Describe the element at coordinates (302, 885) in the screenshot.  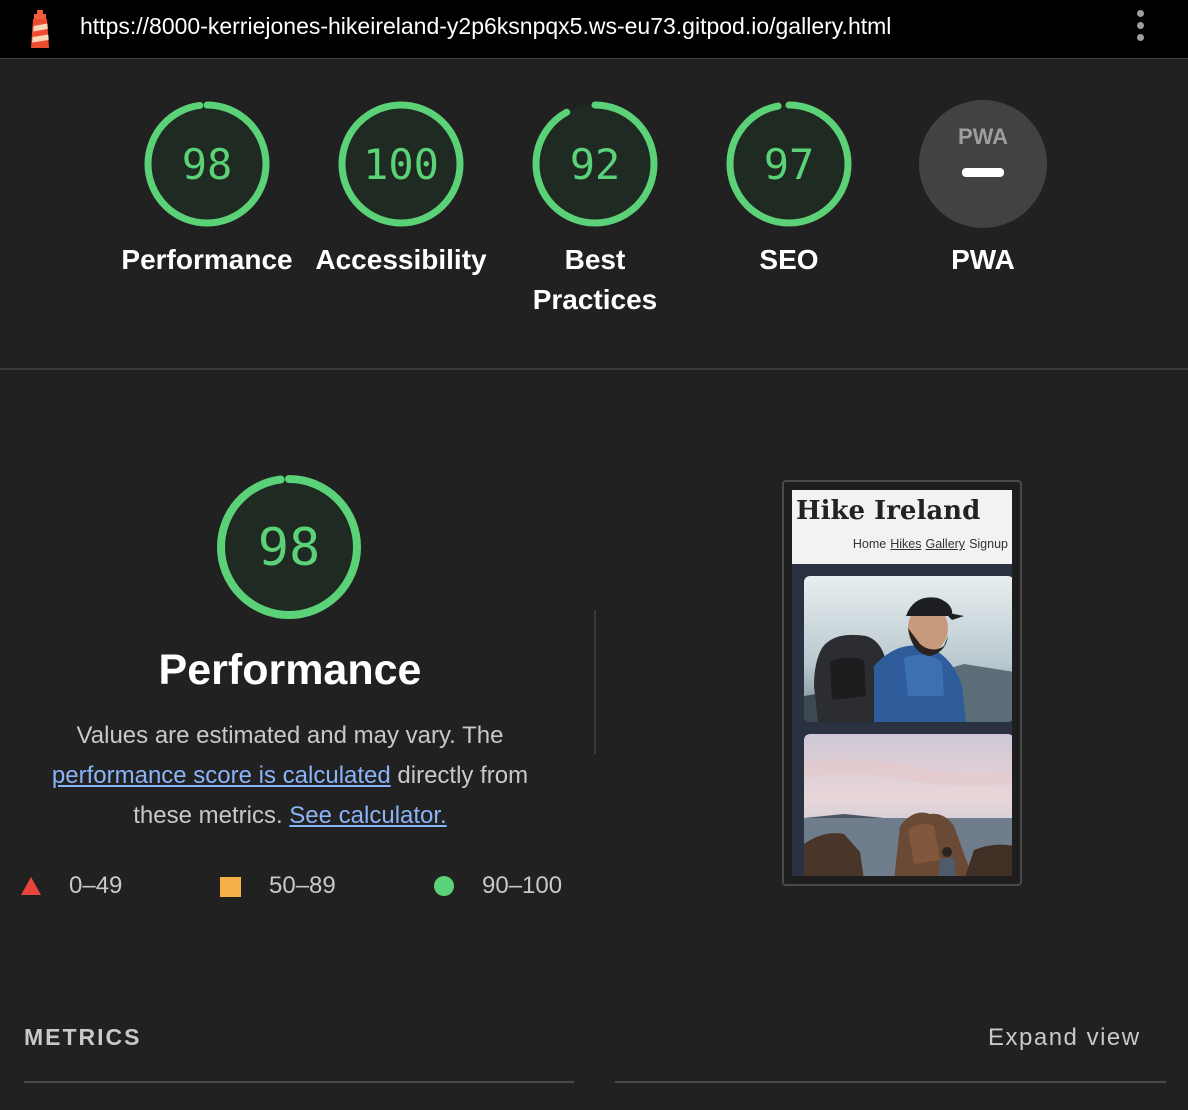
I see `legend-range: 50–89` at that location.